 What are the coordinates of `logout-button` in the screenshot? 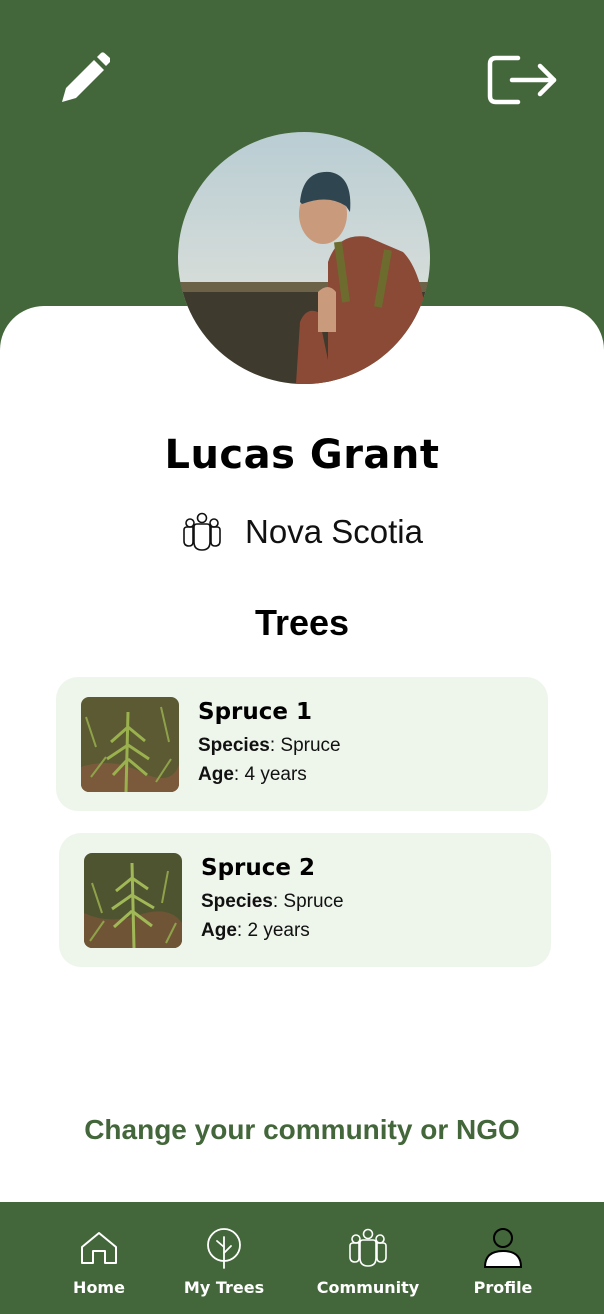 It's located at (520, 80).